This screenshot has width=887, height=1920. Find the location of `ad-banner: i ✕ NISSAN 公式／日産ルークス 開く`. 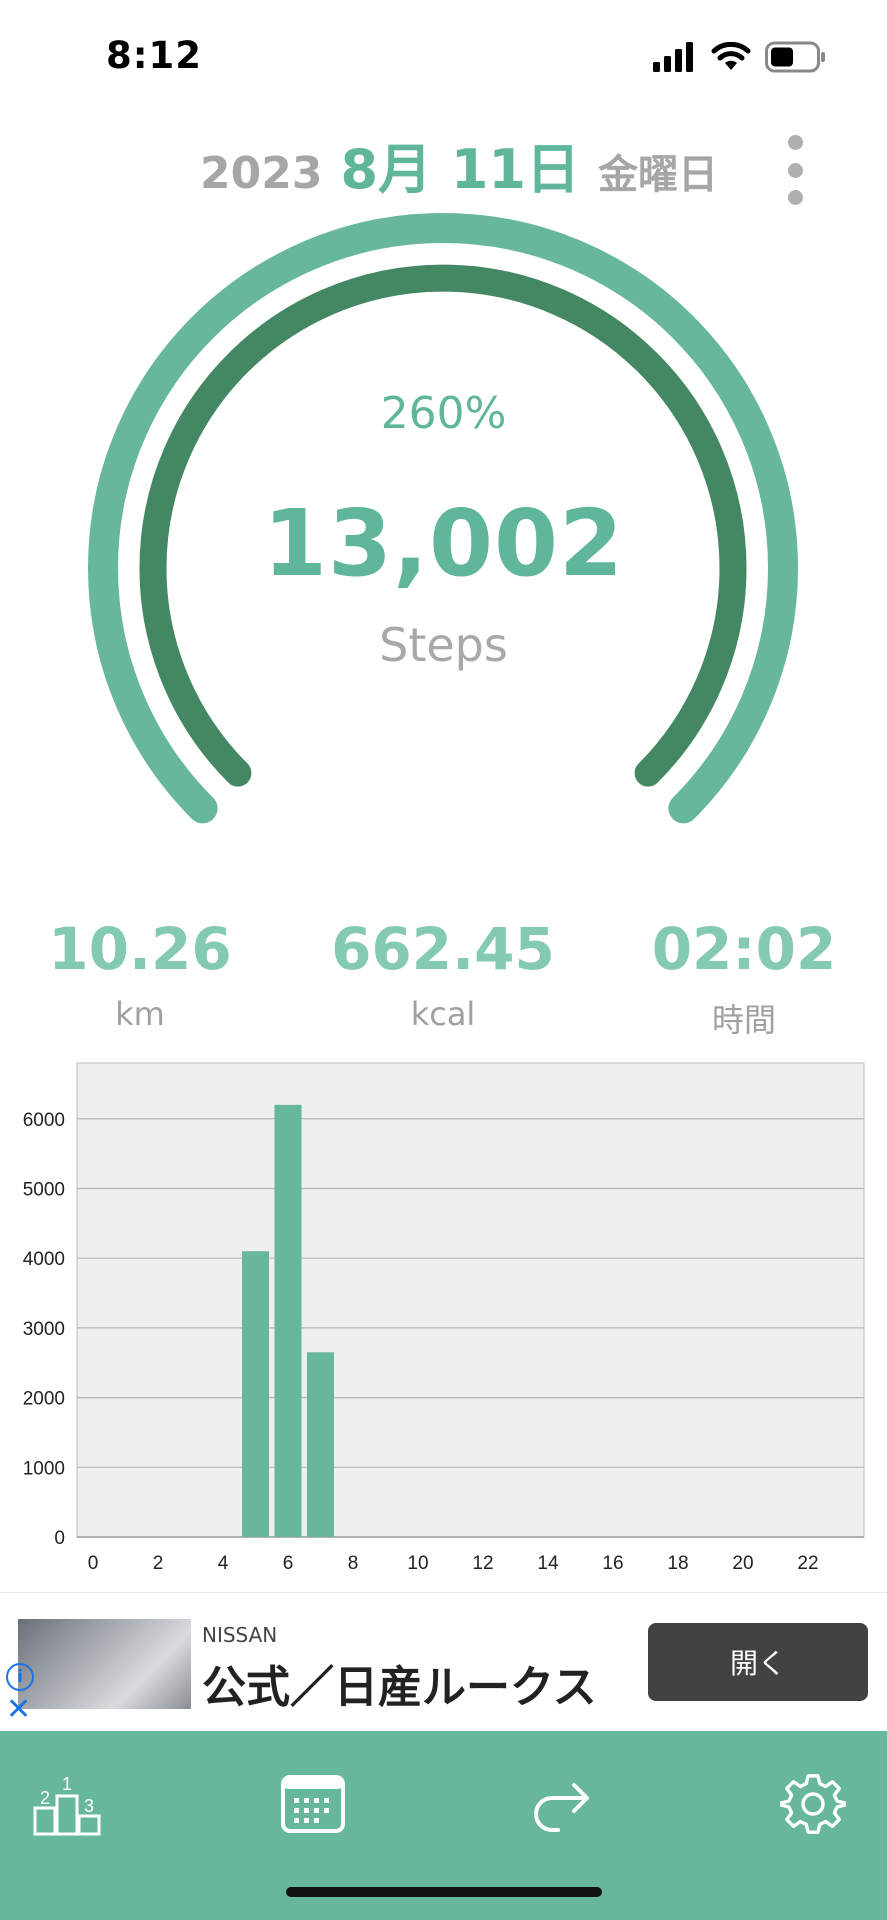

ad-banner: i ✕ NISSAN 公式／日産ルークス 開く is located at coordinates (443, 1661).